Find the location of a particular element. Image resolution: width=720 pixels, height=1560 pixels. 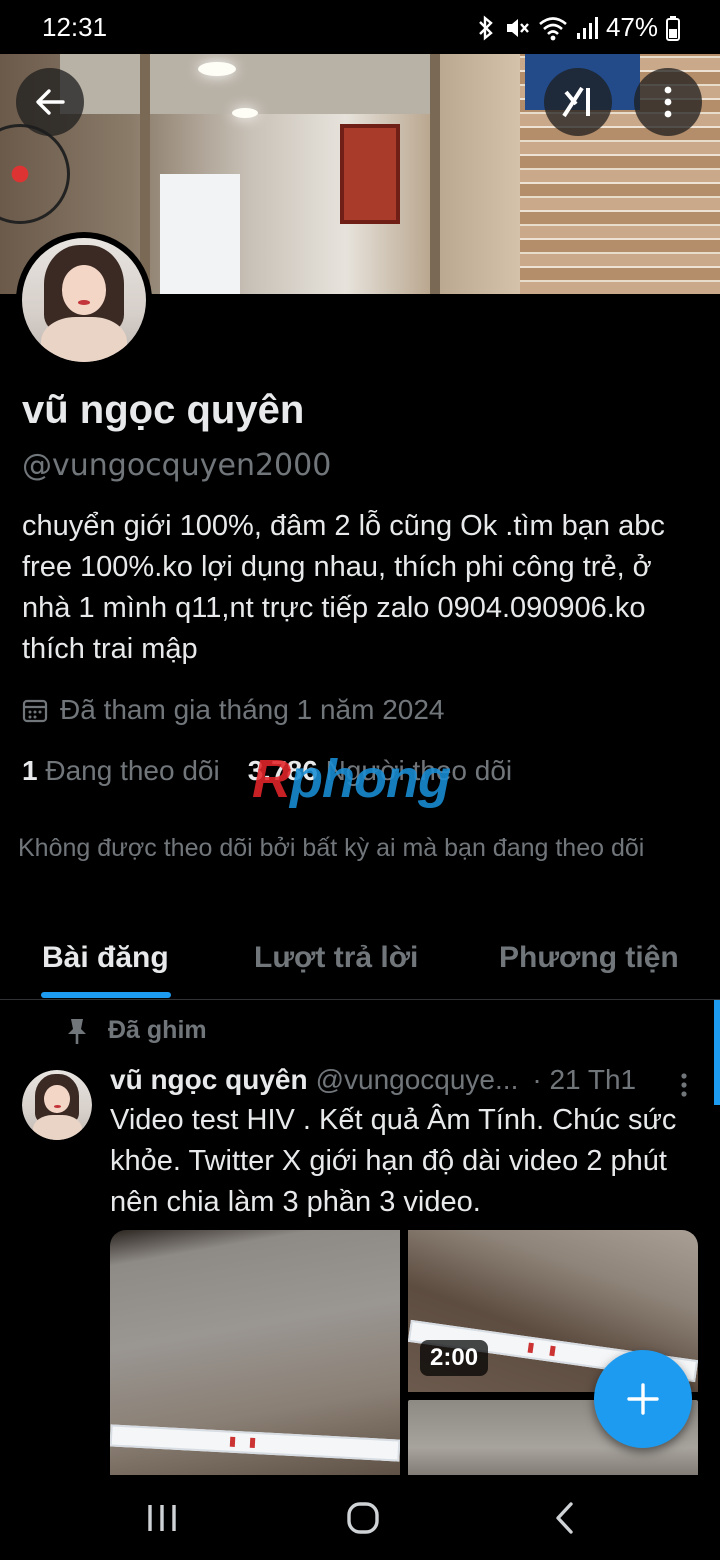

recent-apps-button is located at coordinates (162, 1518).